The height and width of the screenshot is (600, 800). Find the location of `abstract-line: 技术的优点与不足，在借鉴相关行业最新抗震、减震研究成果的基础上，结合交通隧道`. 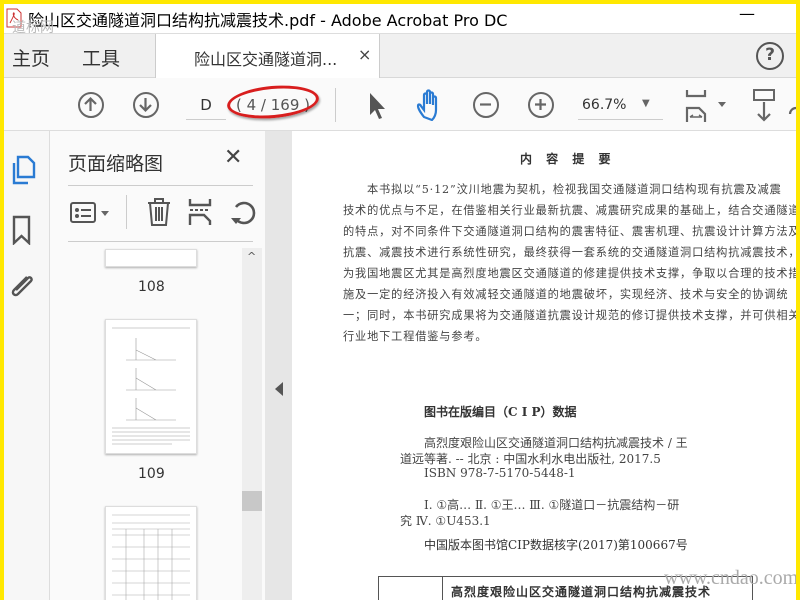

abstract-line: 技术的优点与不足，在借鉴相关行业最新抗震、减震研究成果的基础上，结合交通隧道 is located at coordinates (569, 210).